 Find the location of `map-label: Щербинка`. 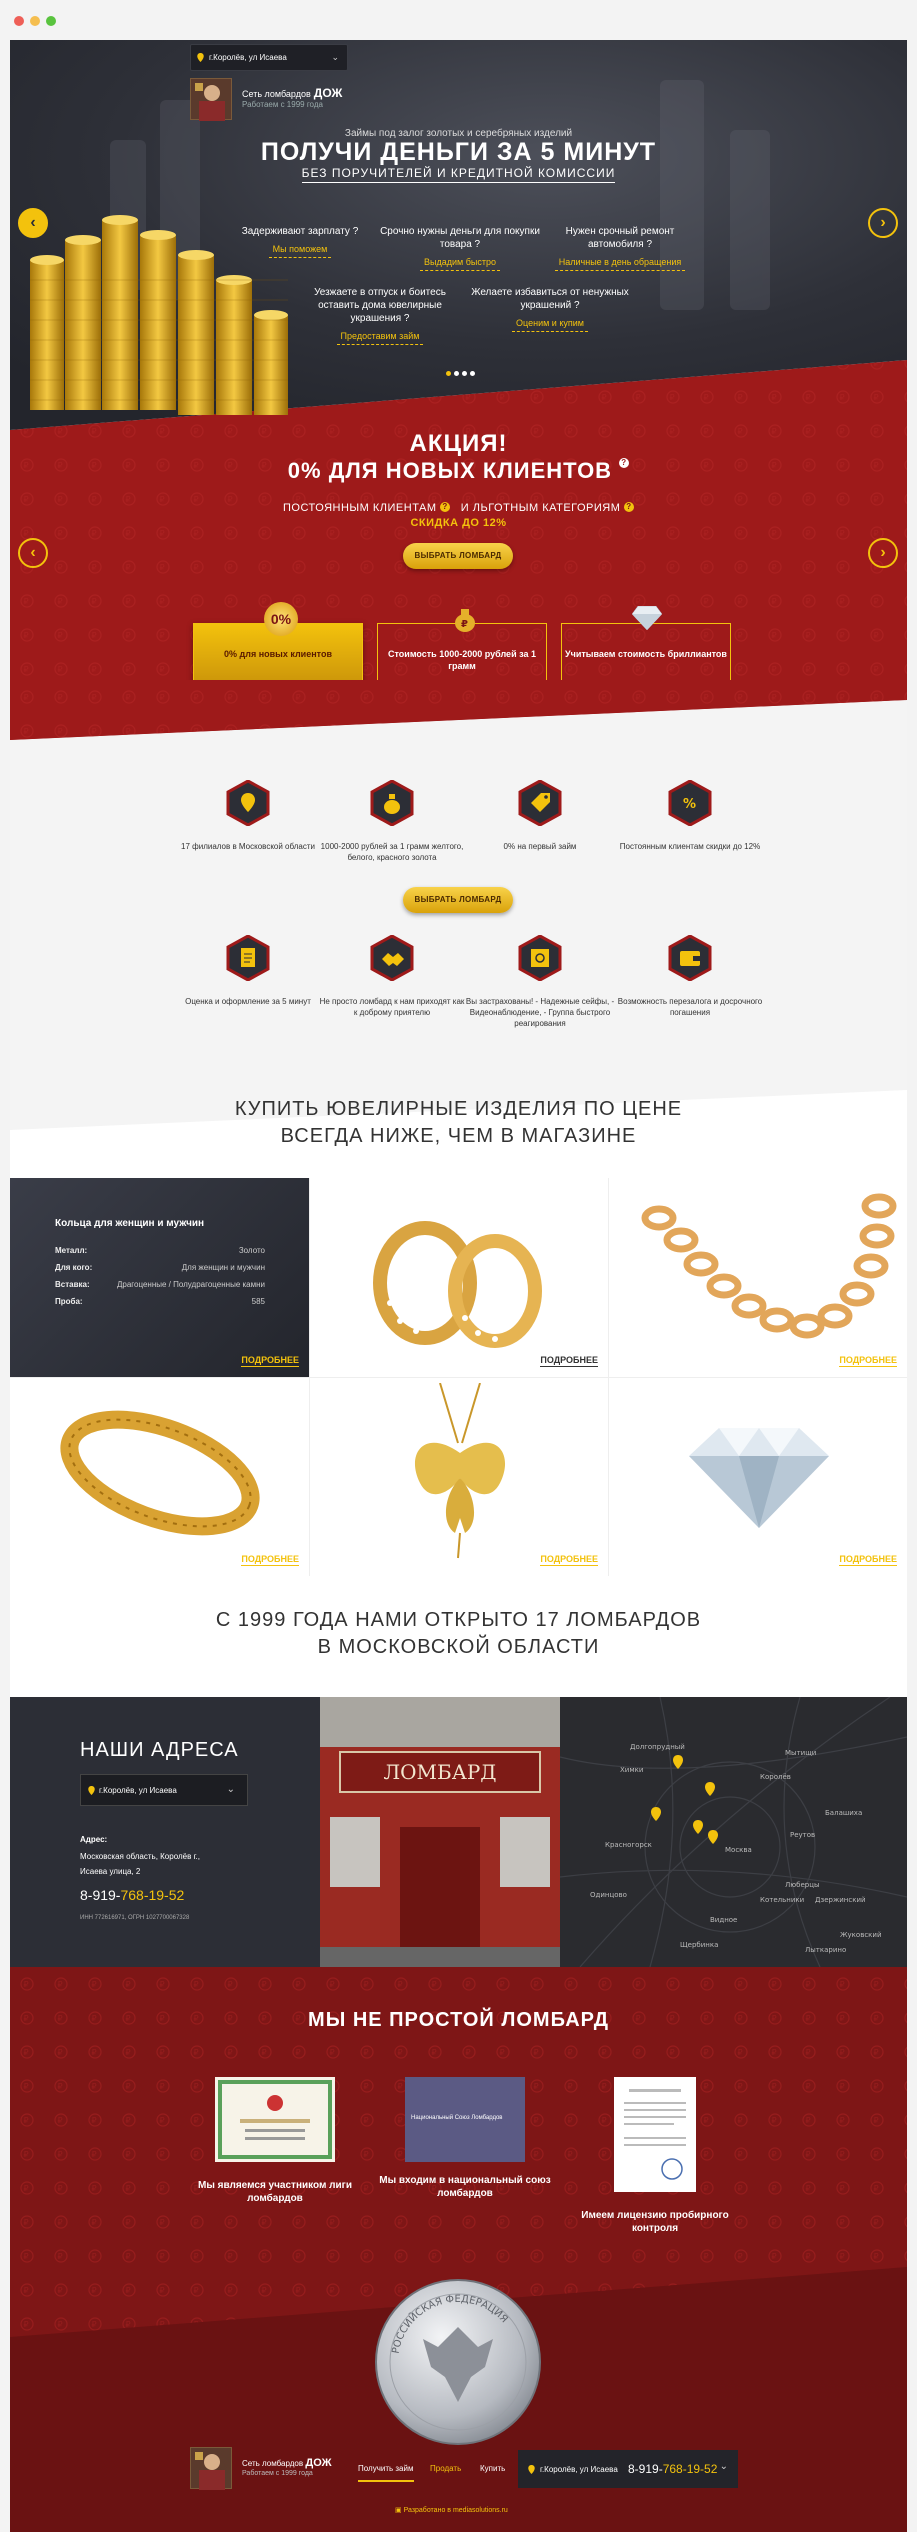

map-label: Щербинка is located at coordinates (699, 1945).